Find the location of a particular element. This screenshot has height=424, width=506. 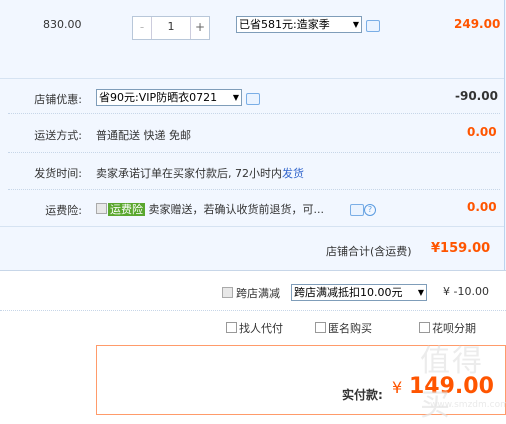

shipping-method: 普通配送 快递 免邮 is located at coordinates (143, 135).